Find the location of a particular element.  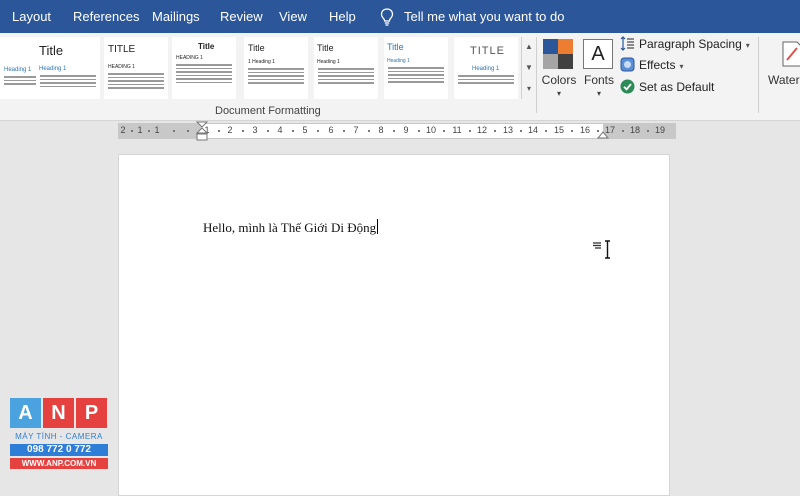

effects-label: Effects is located at coordinates (657, 65).